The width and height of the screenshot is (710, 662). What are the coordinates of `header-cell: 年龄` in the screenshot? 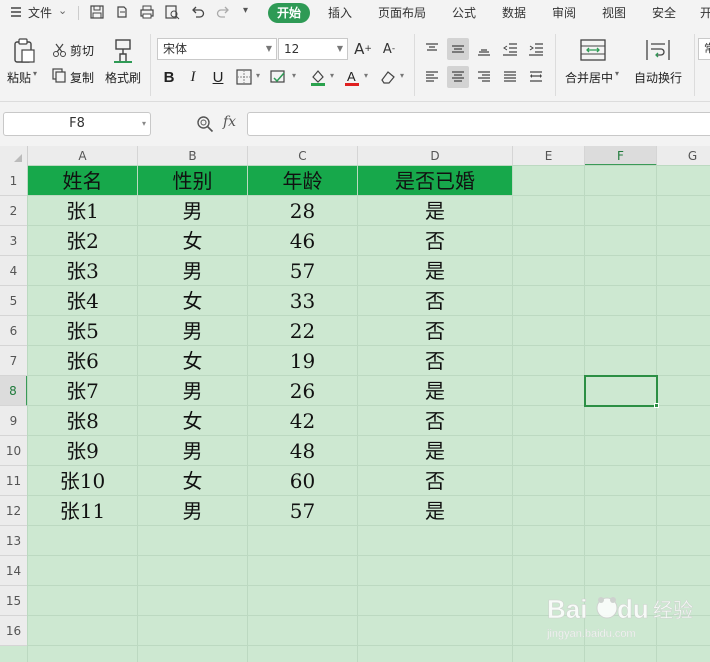 It's located at (303, 181).